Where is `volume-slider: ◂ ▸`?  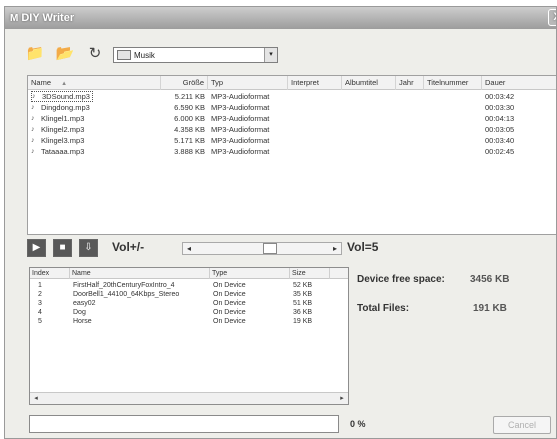
volume-slider: ◂ ▸ is located at coordinates (262, 248).